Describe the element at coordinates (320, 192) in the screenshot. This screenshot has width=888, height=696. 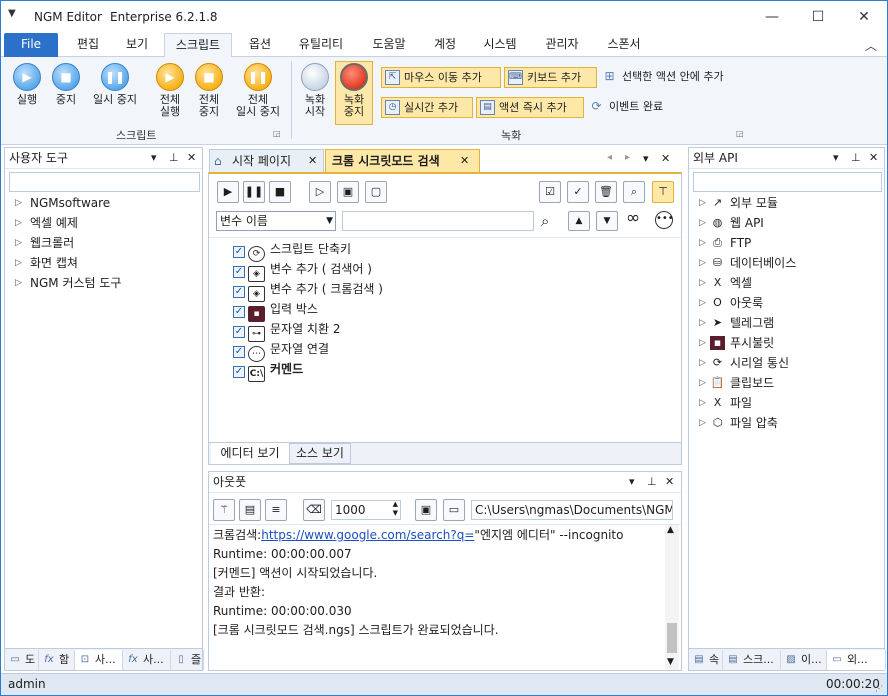
I see `step-play-icon: ▷` at that location.